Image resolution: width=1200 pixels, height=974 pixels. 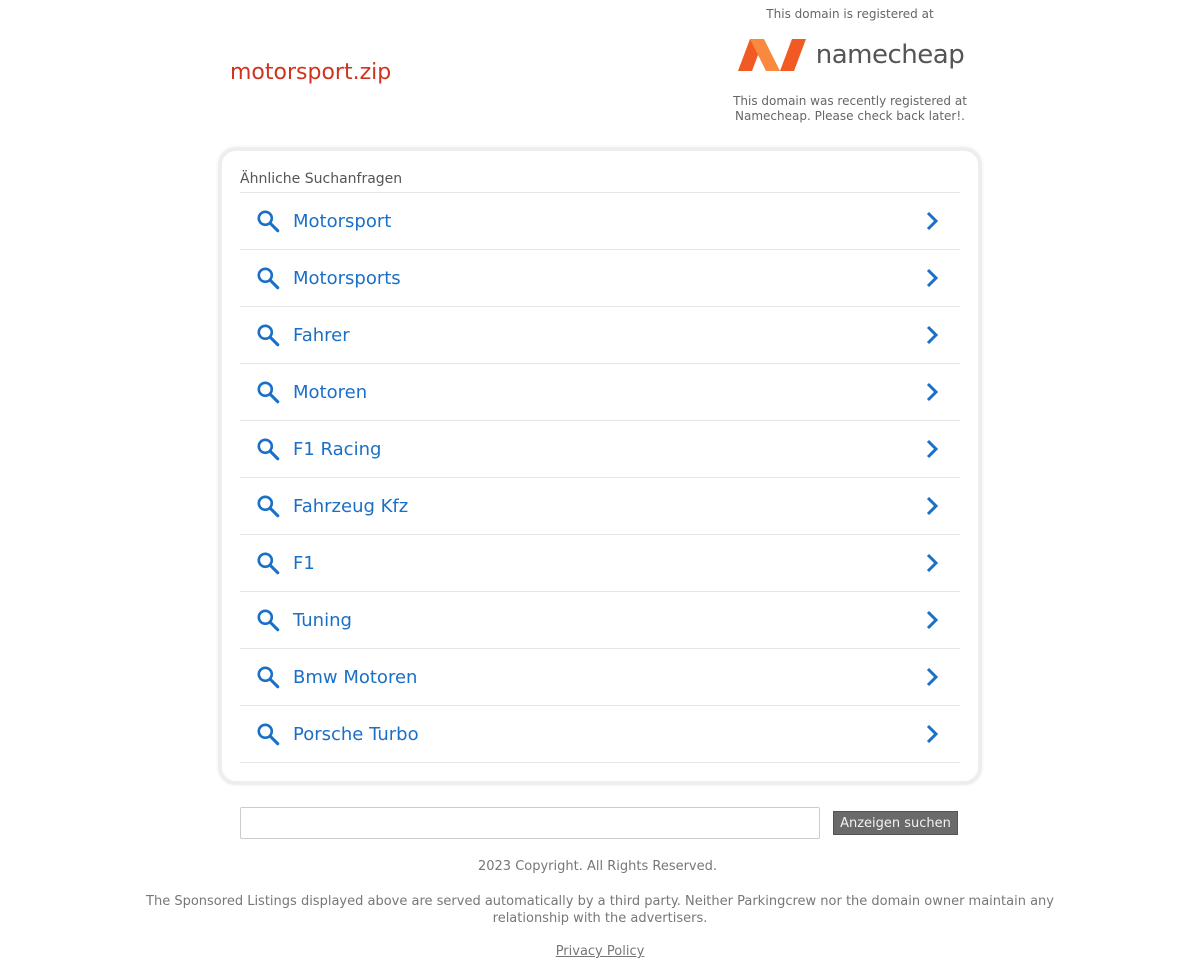 I want to click on registrar-caption: This domain is registered at, so click(x=850, y=14).